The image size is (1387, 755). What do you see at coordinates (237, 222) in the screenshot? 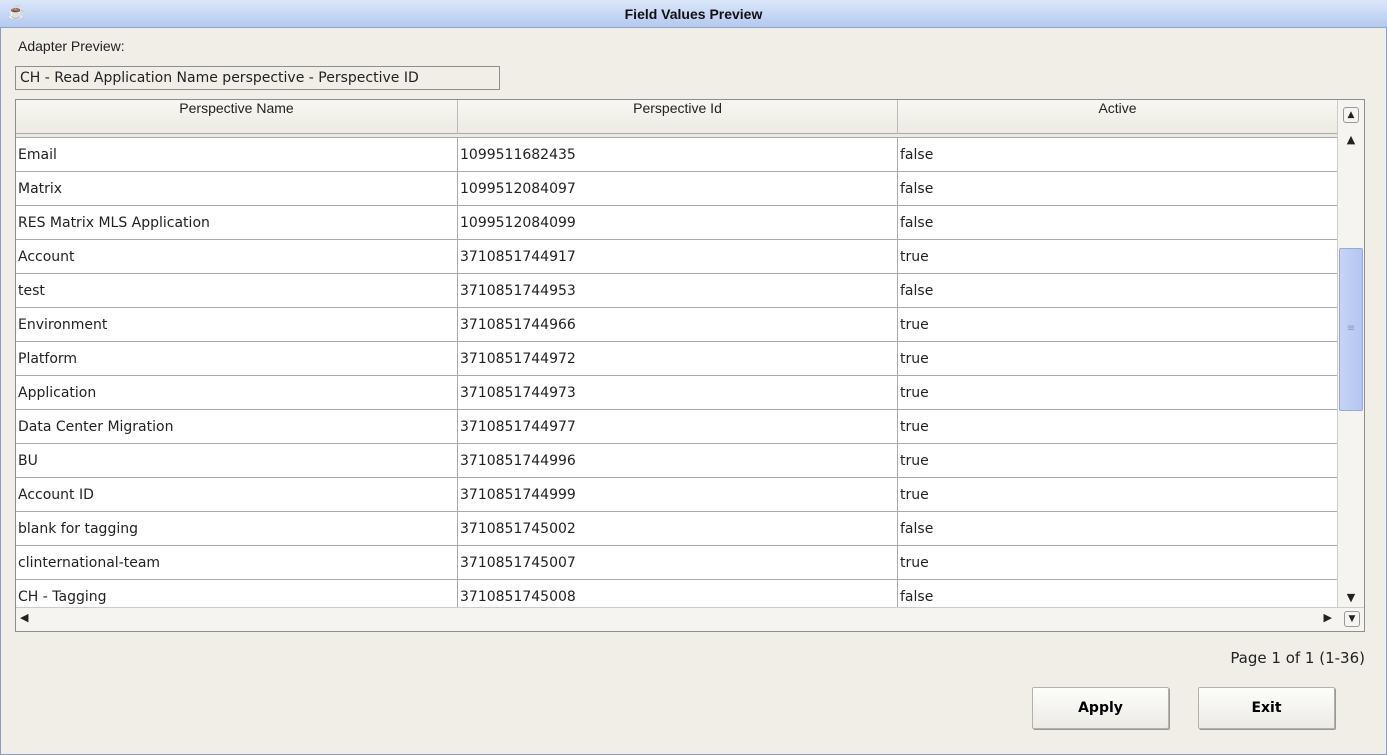
I see `cell-perspective-name: RES Matrix MLS Application` at bounding box center [237, 222].